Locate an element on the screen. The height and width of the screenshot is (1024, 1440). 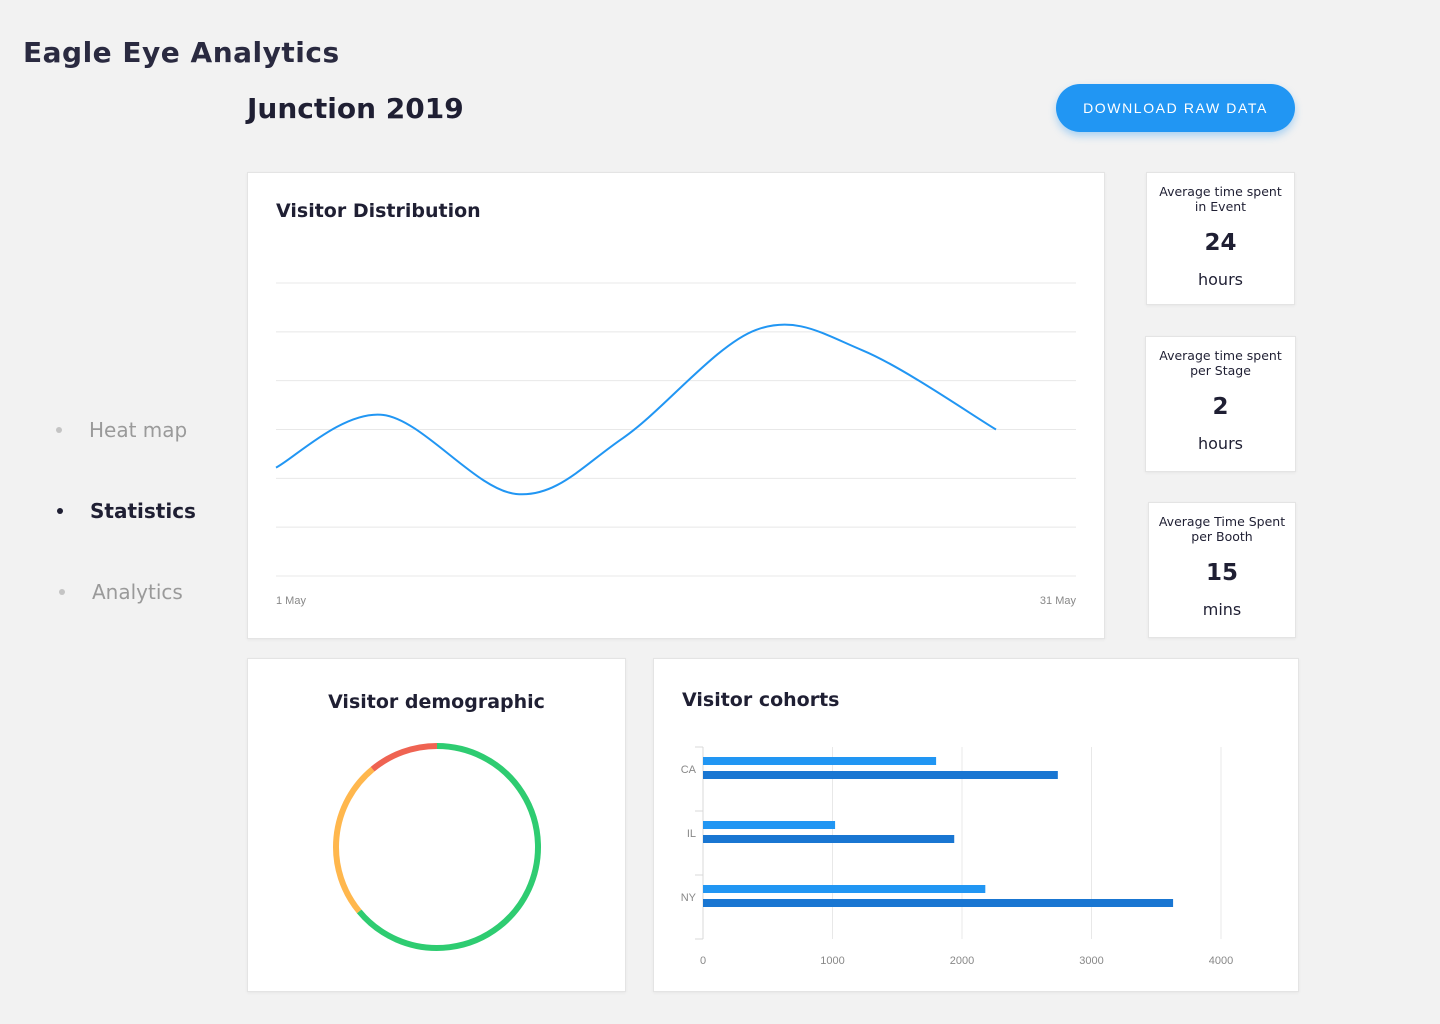
stat-value: 24 is located at coordinates (1220, 243).